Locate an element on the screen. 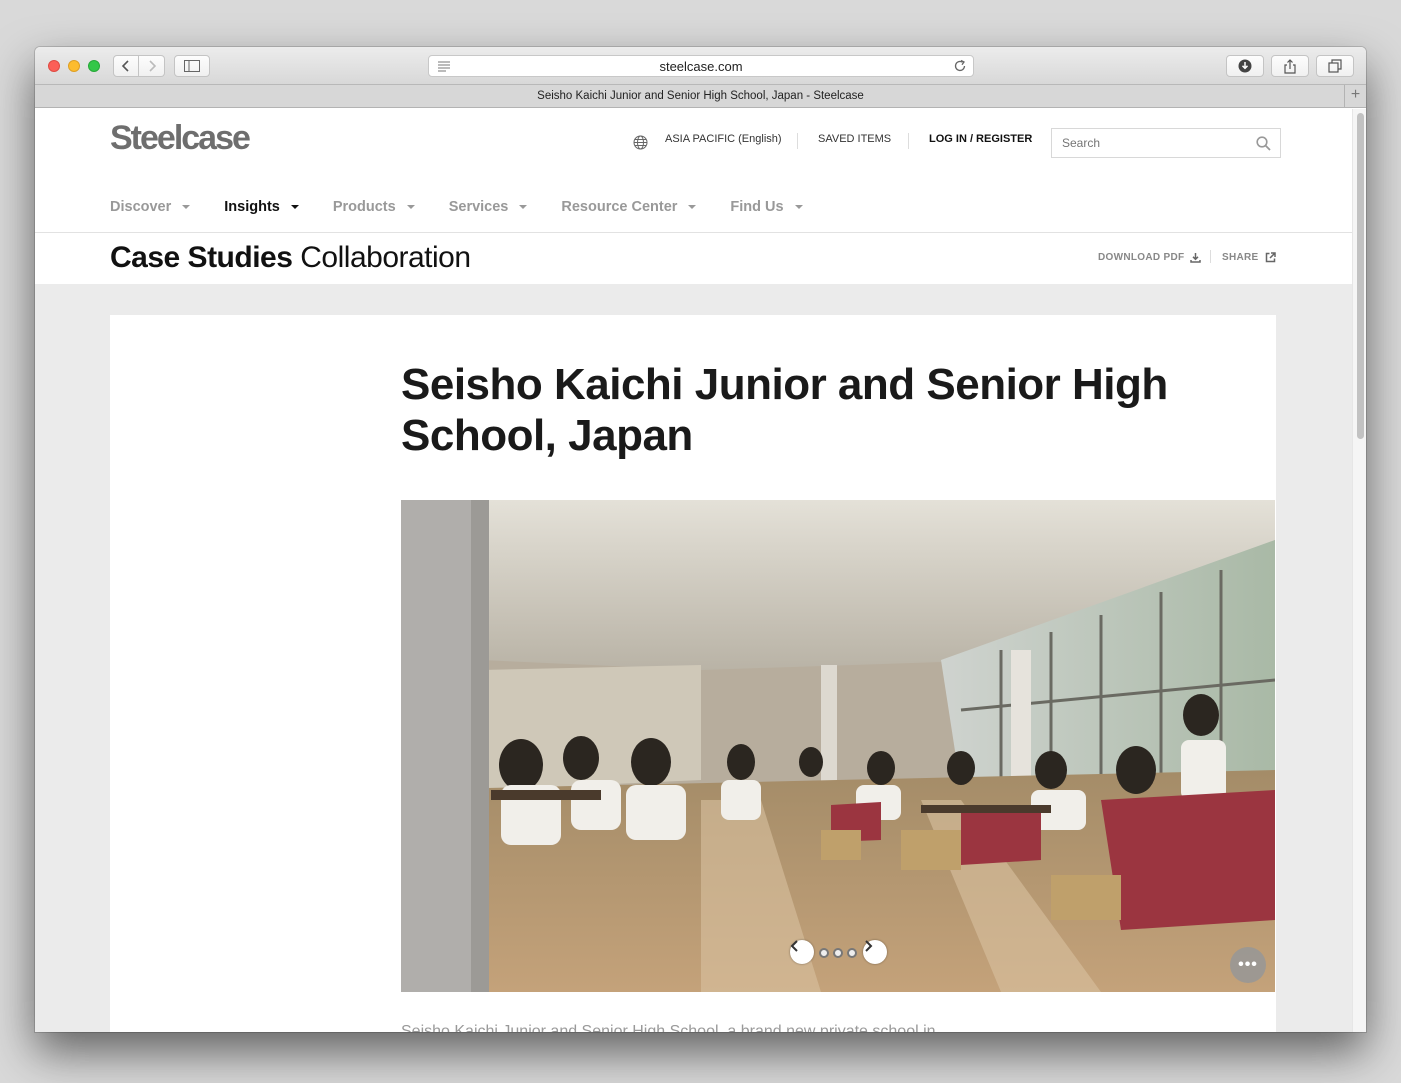 The image size is (1401, 1083). nav-label: Resource Center is located at coordinates (619, 207).